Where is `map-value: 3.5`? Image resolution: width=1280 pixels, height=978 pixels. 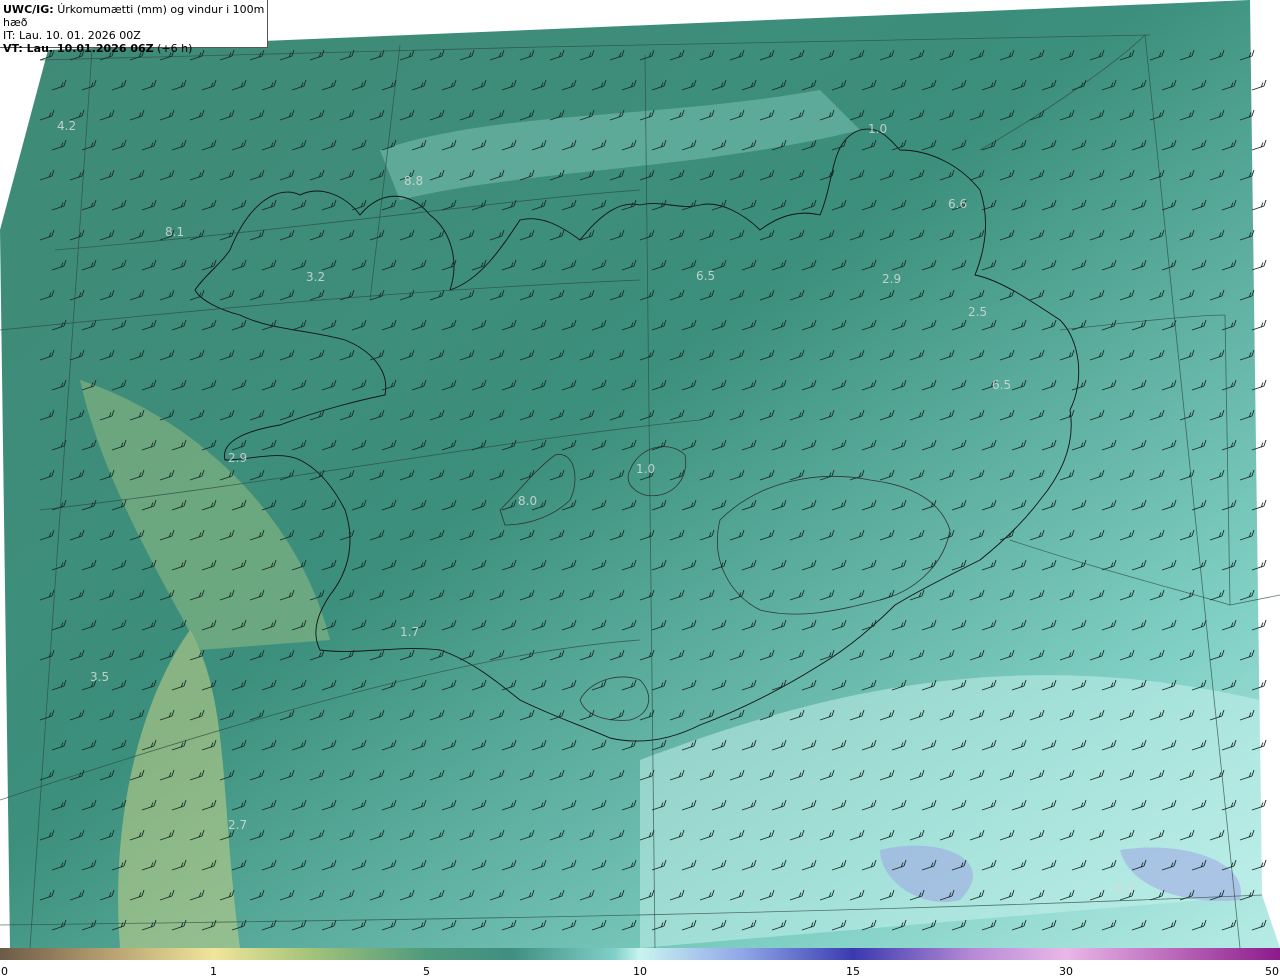 map-value: 3.5 is located at coordinates (99, 677).